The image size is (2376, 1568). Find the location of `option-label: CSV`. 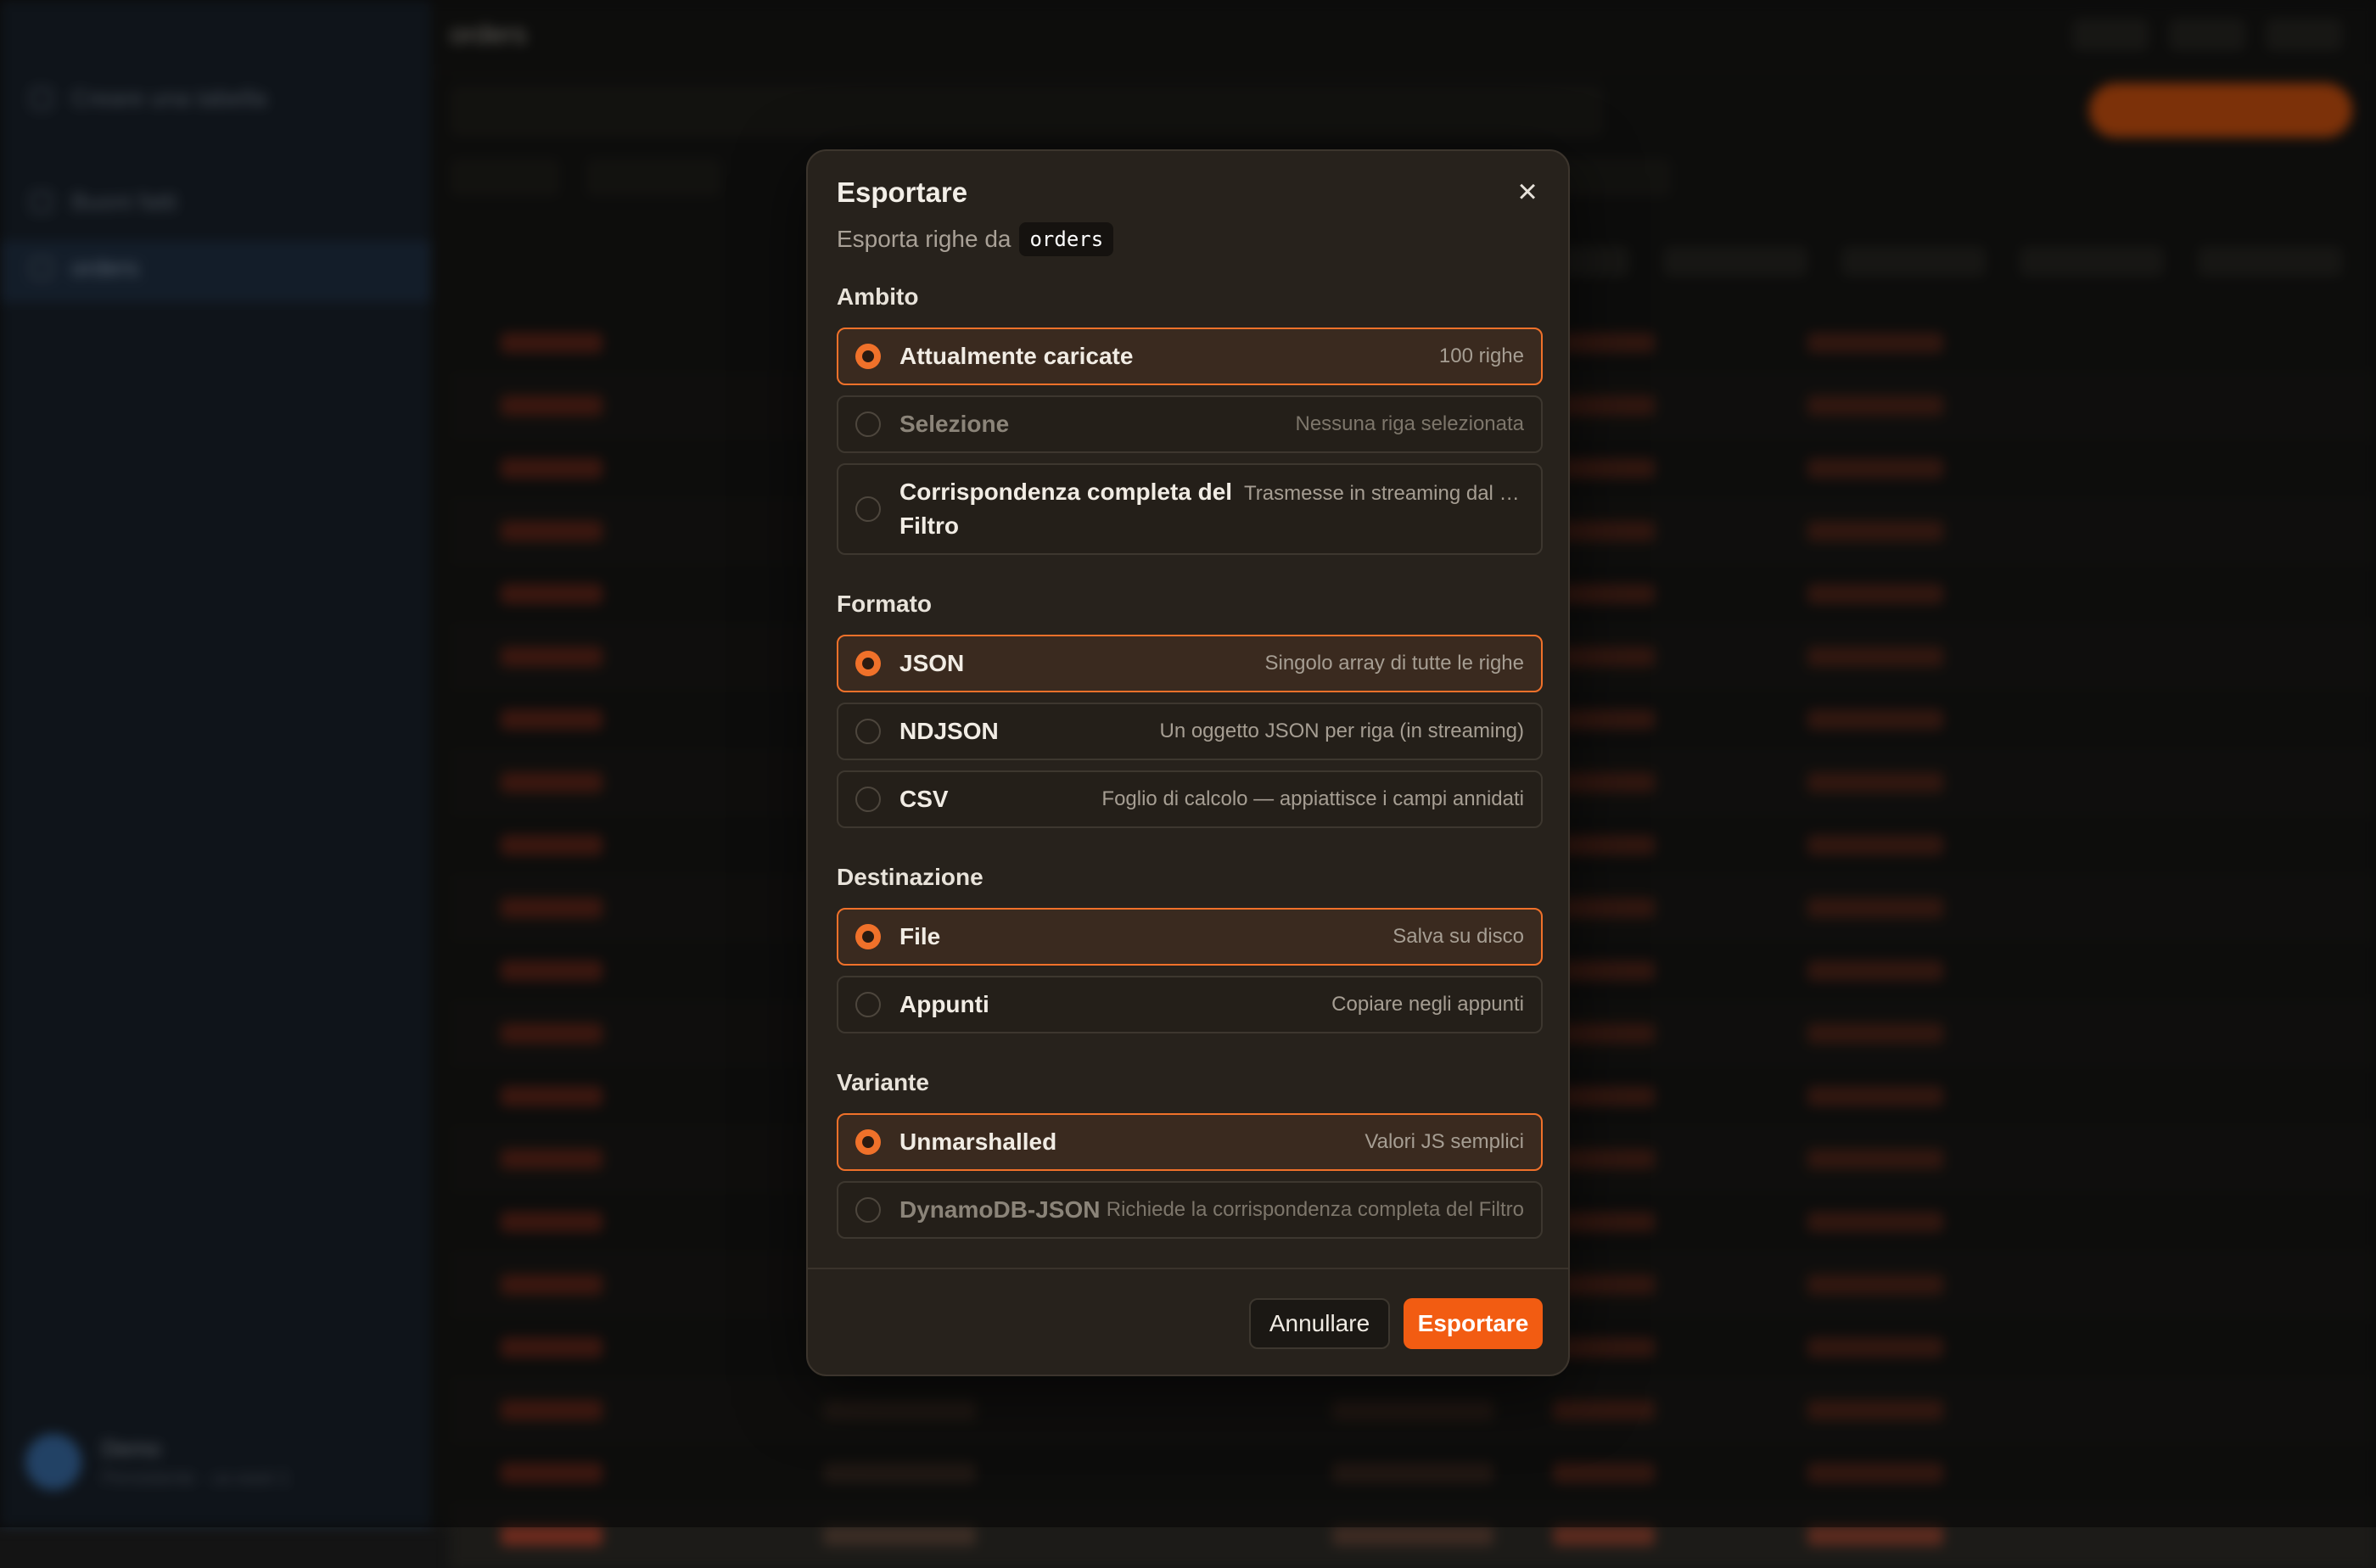

option-label: CSV is located at coordinates (924, 799).